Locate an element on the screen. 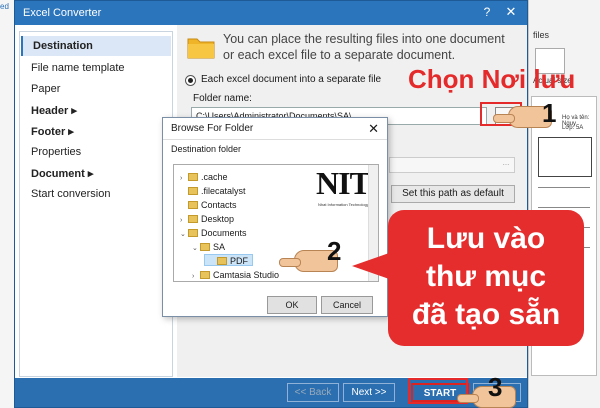  tree-item-pdf: PDF is located at coordinates (228, 260).